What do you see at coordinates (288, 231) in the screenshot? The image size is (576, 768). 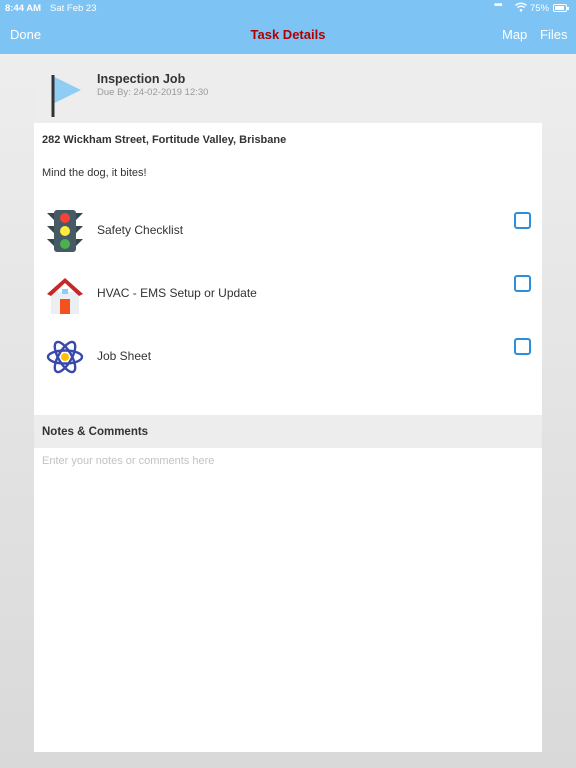 I see `task-row-safety-checklist: Safety Checklist` at bounding box center [288, 231].